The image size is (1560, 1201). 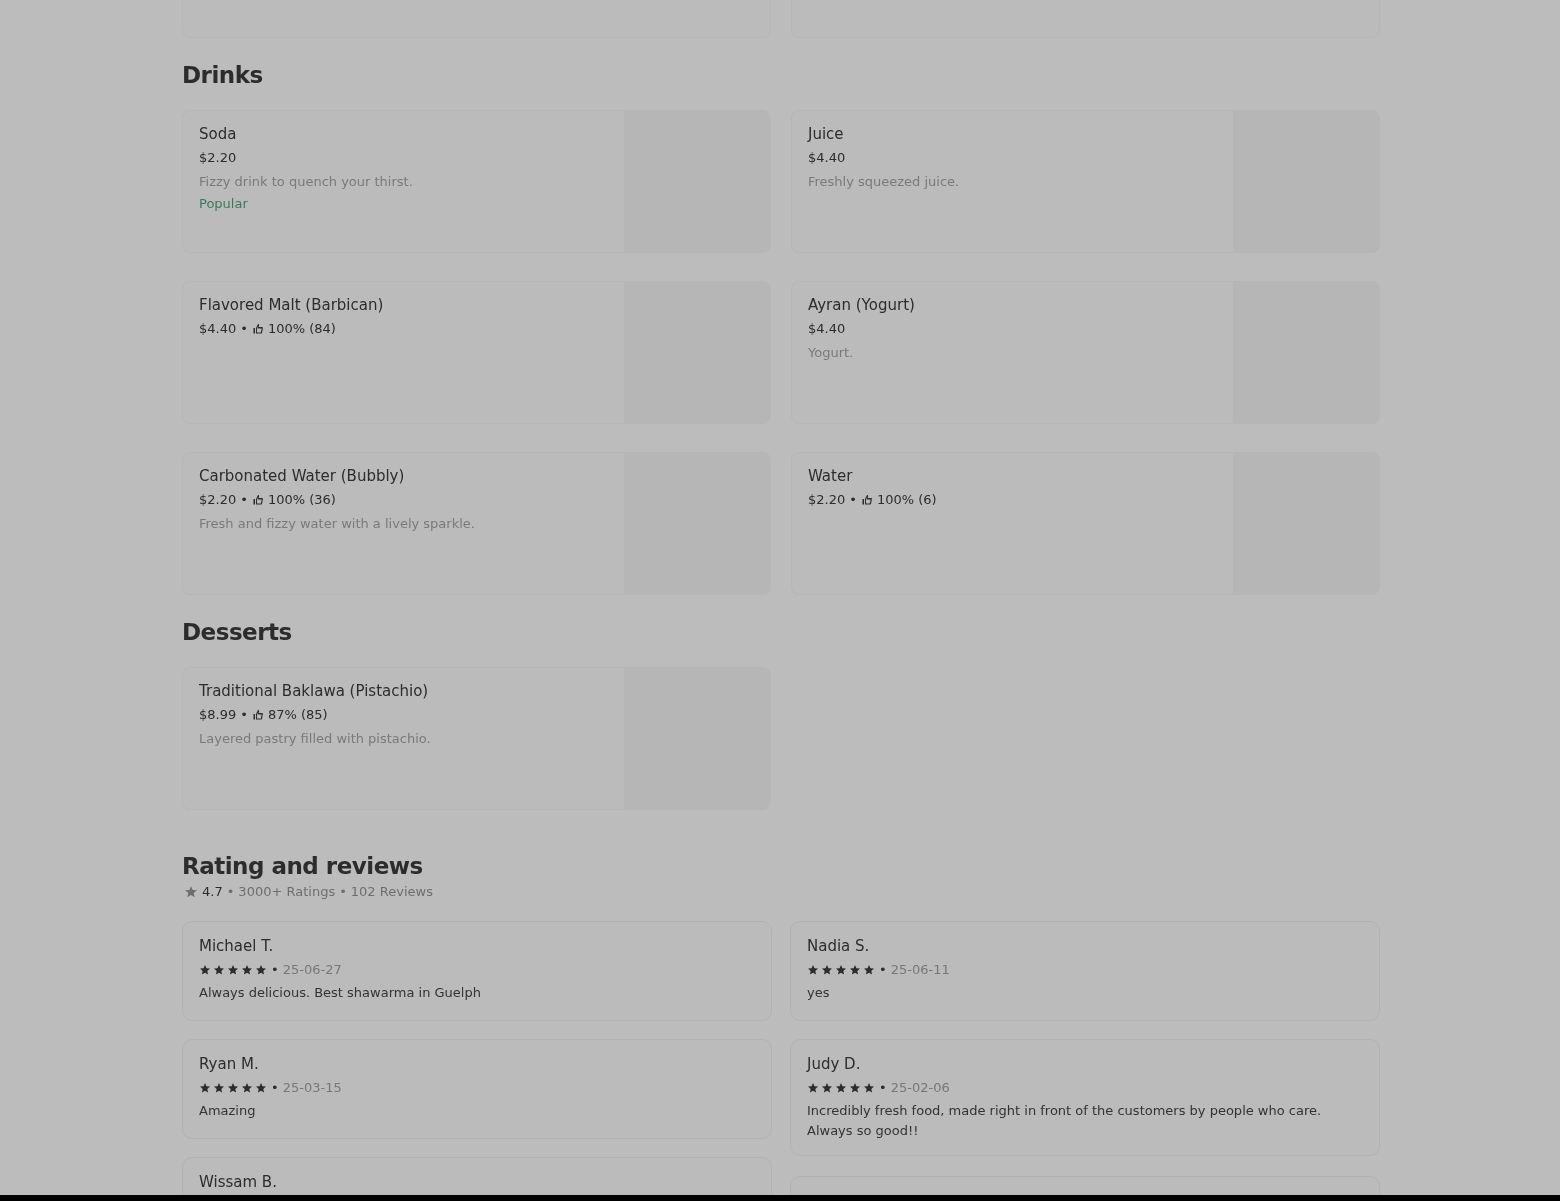 I want to click on review-date: 25-02-06, so click(x=920, y=1088).